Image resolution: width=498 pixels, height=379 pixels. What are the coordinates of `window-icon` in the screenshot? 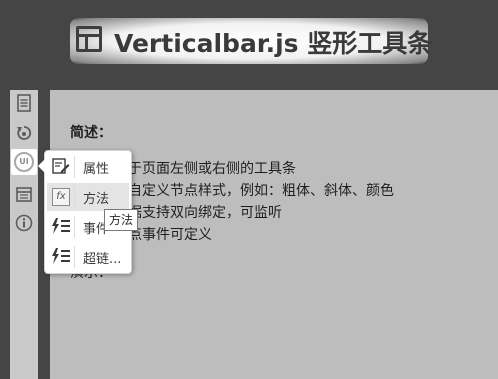 It's located at (89, 39).